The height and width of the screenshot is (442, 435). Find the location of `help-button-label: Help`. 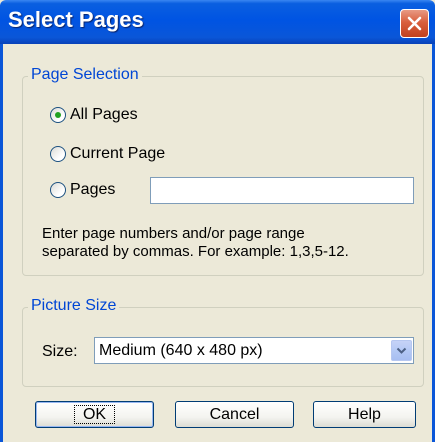

help-button-label: Help is located at coordinates (364, 414).